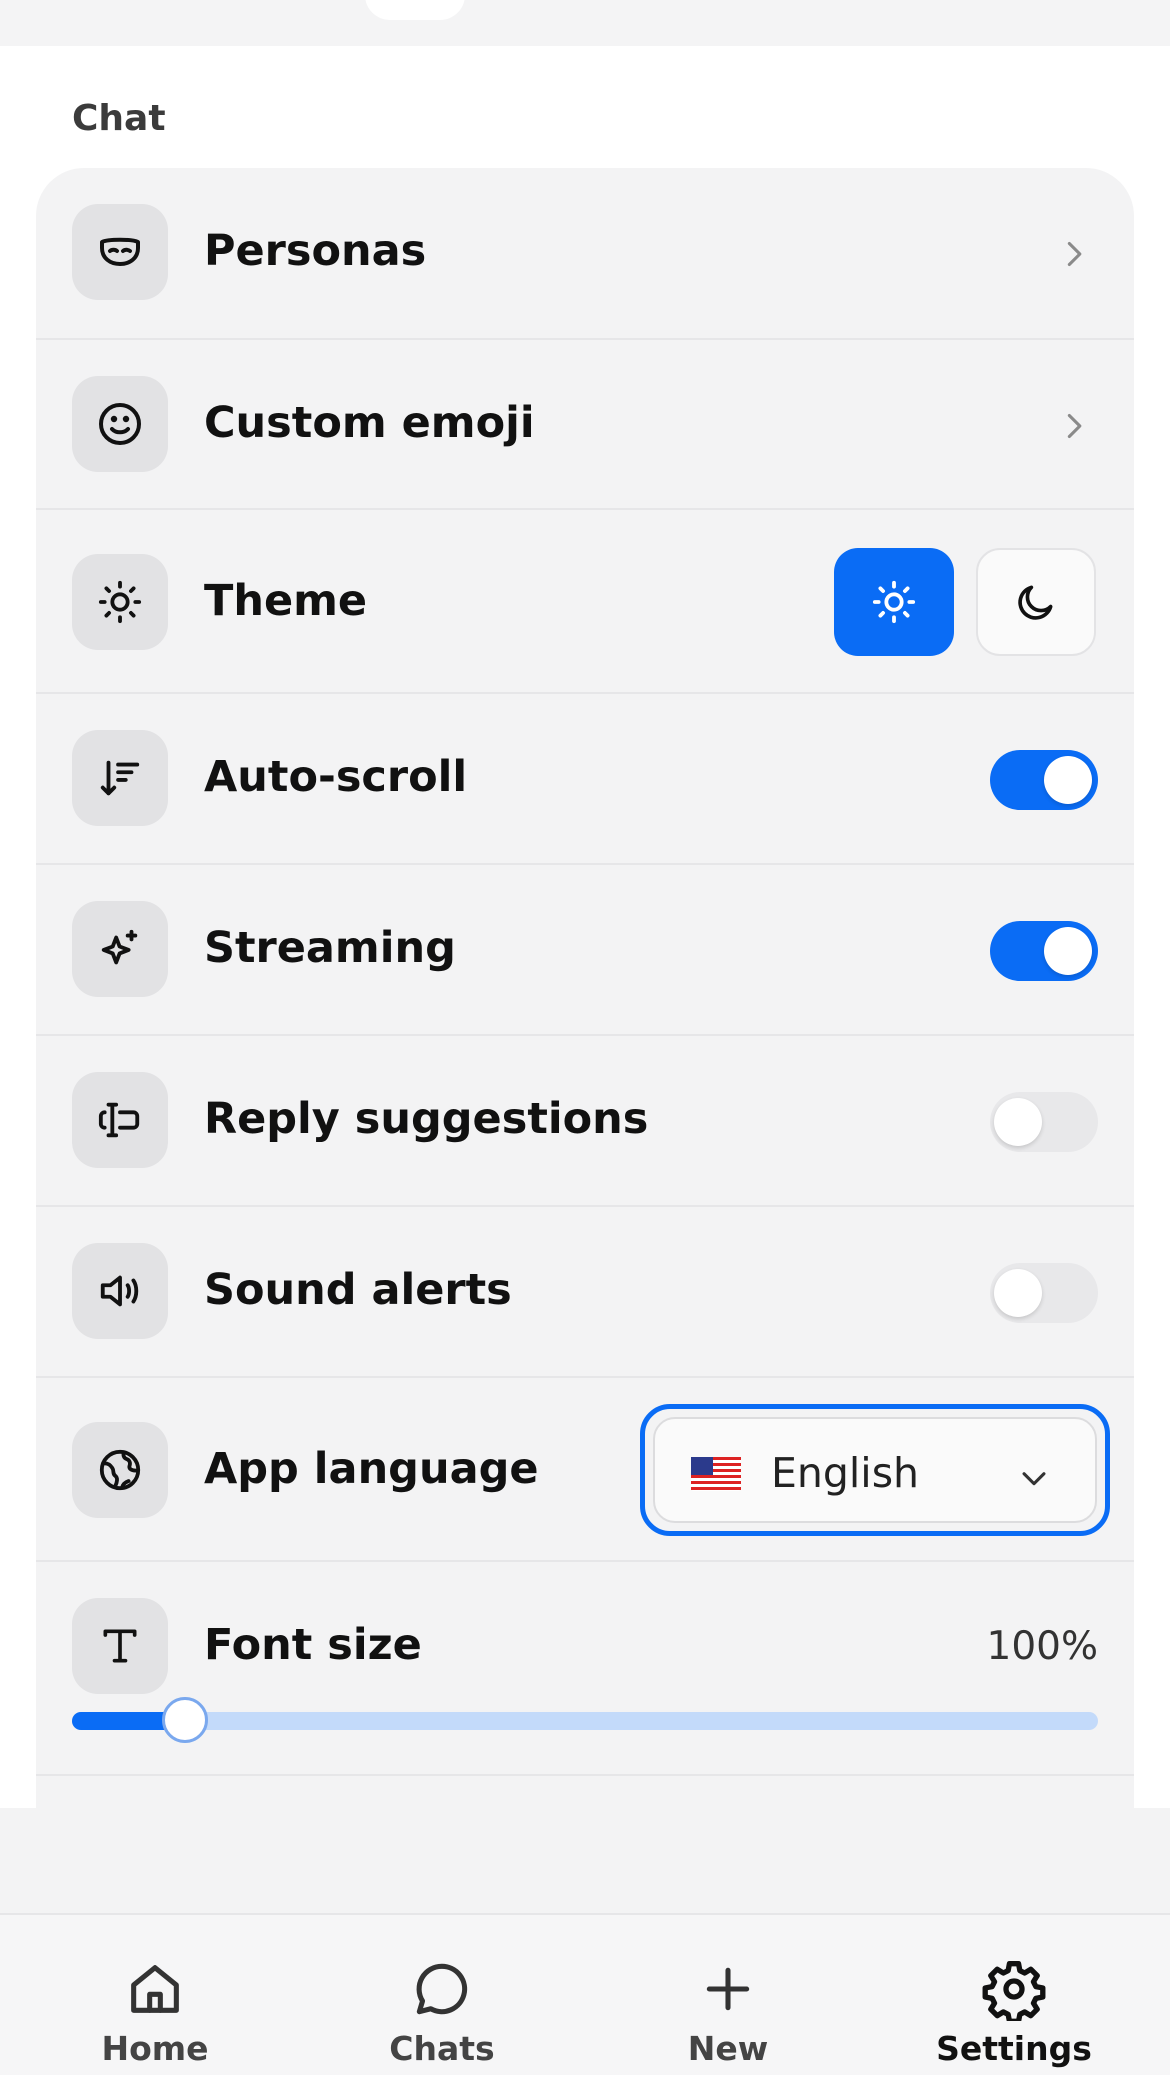 This screenshot has height=2075, width=1170. I want to click on auto-scroll-row: Auto-scroll, so click(585, 779).